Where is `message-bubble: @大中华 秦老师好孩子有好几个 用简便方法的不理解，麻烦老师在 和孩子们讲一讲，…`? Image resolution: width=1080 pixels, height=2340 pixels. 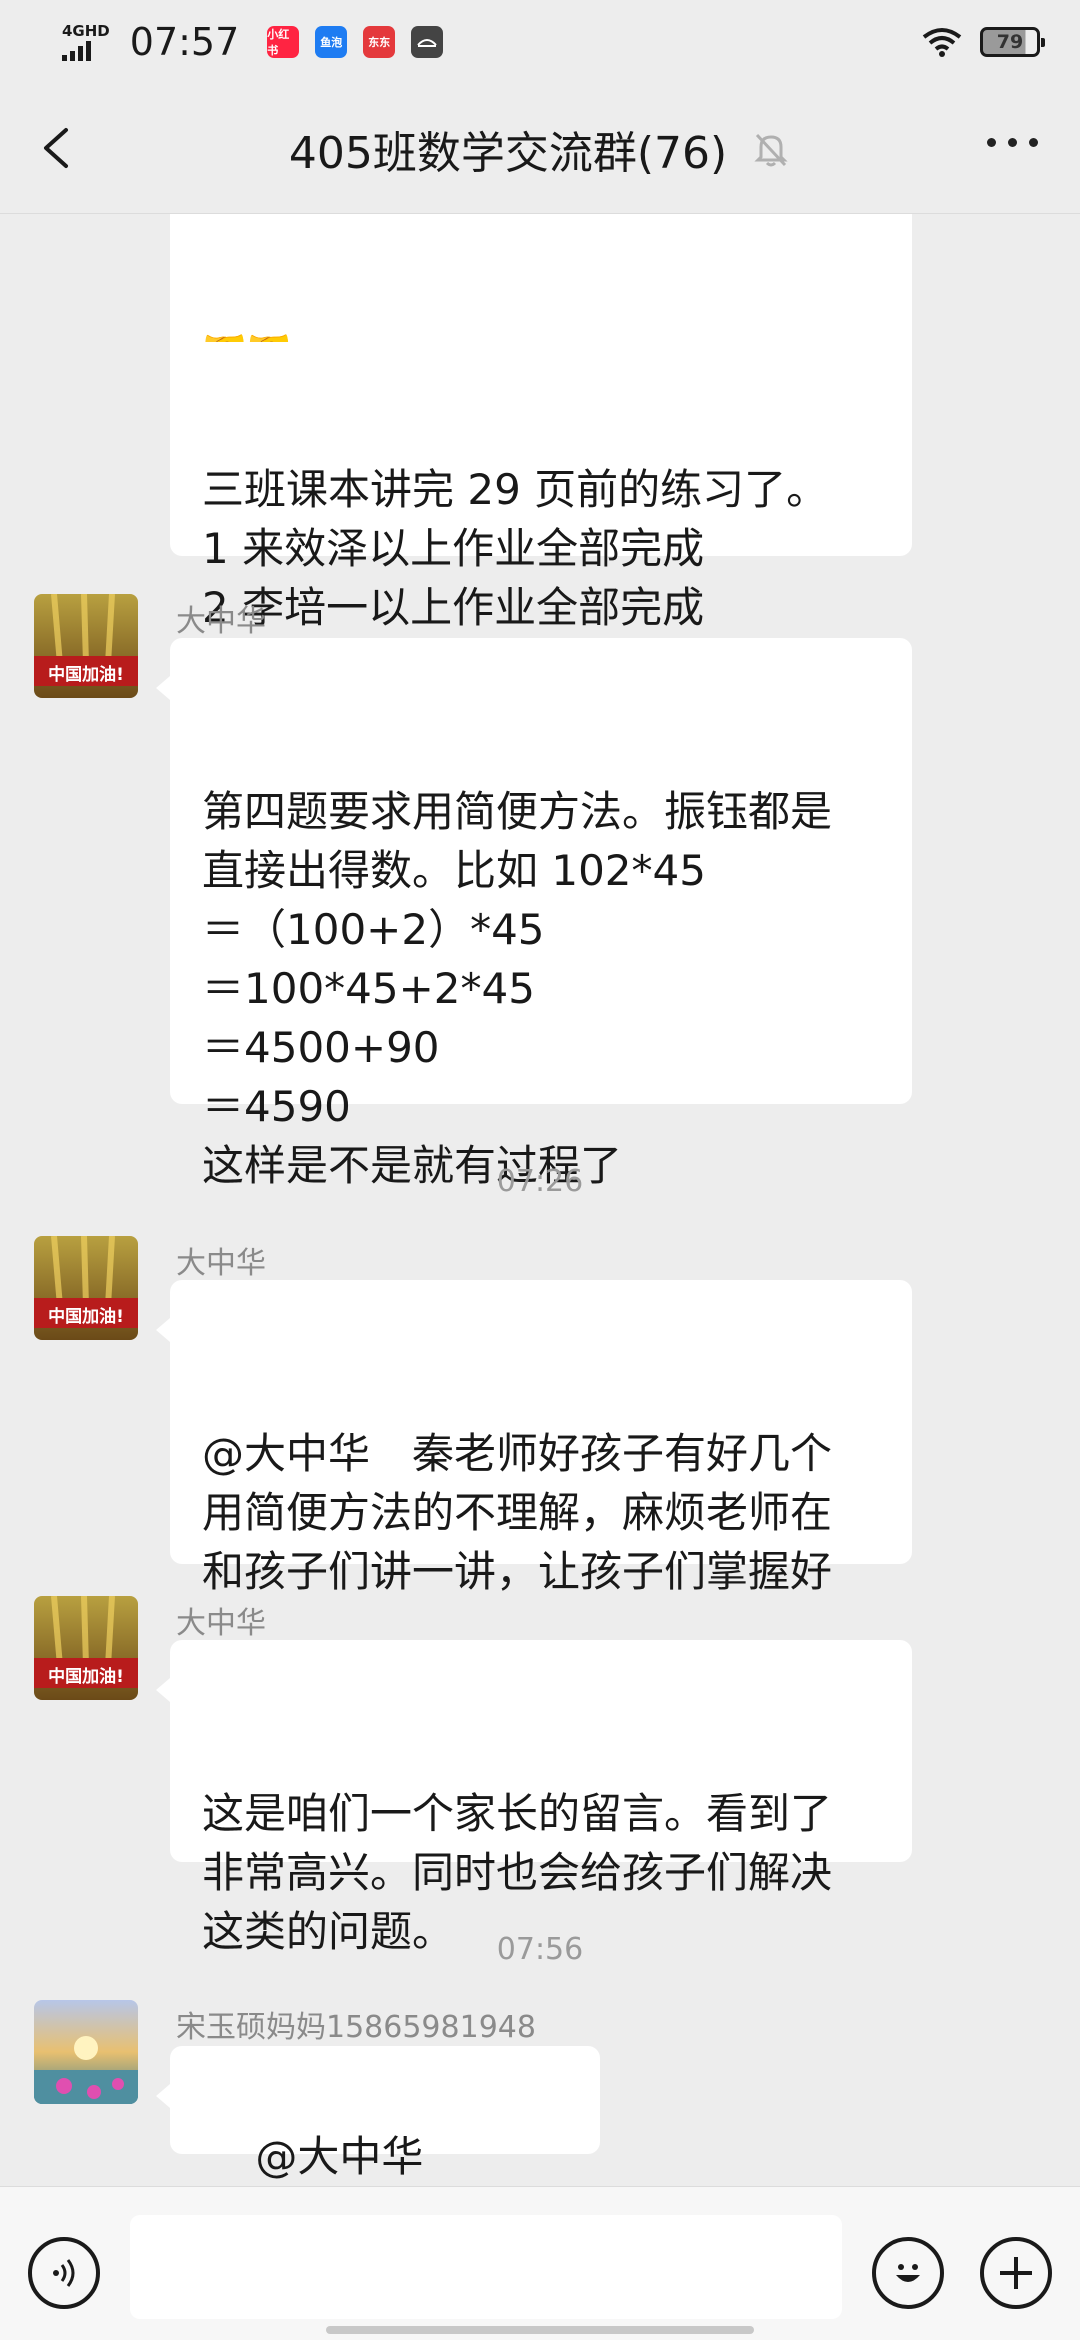
message-bubble: @大中华 秦老师好孩子有好几个 用简便方法的不理解，麻烦老师在 和孩子们讲一讲，… is located at coordinates (534, 1526).